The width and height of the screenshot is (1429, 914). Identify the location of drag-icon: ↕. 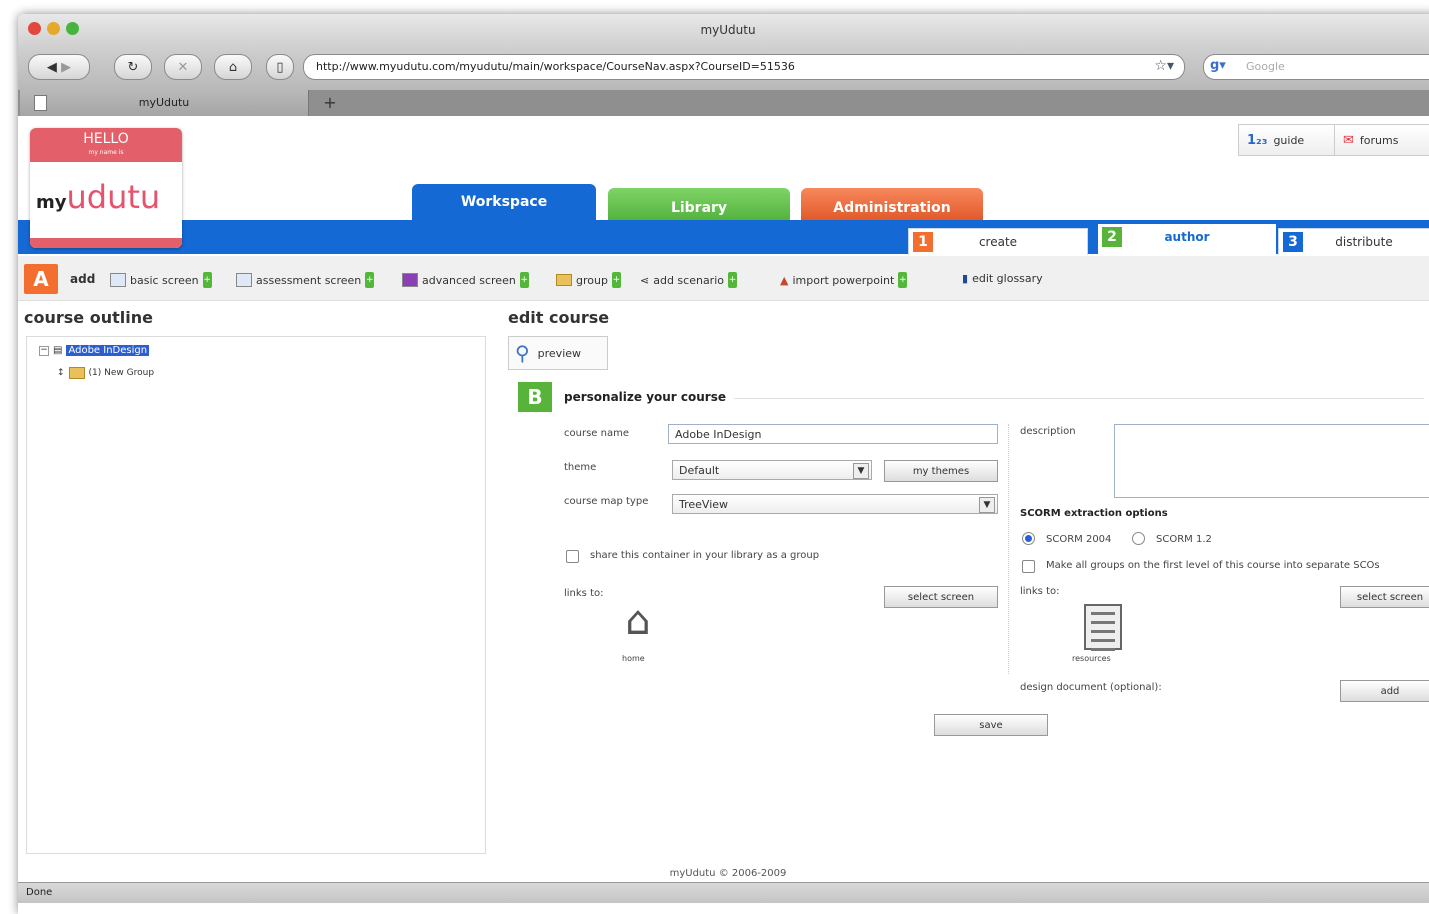
(61, 373).